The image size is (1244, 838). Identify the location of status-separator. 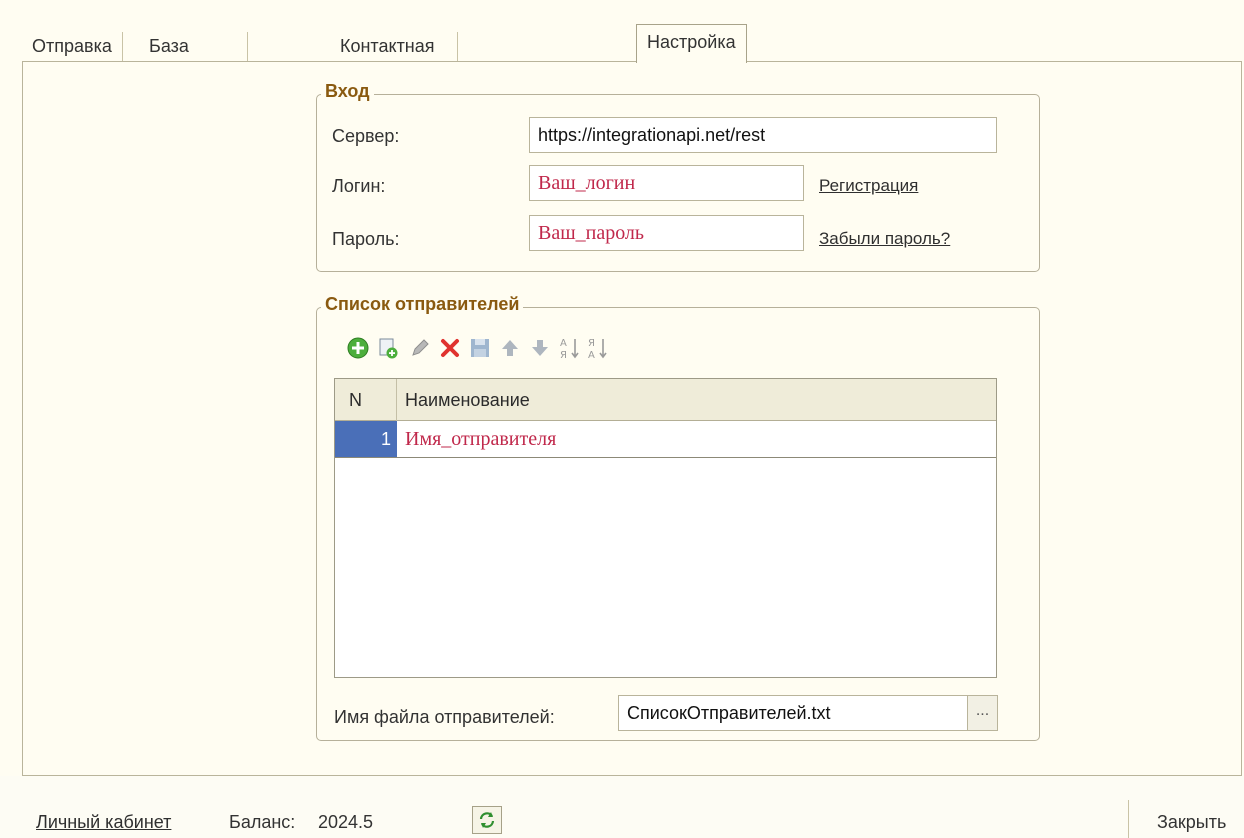
(1128, 819).